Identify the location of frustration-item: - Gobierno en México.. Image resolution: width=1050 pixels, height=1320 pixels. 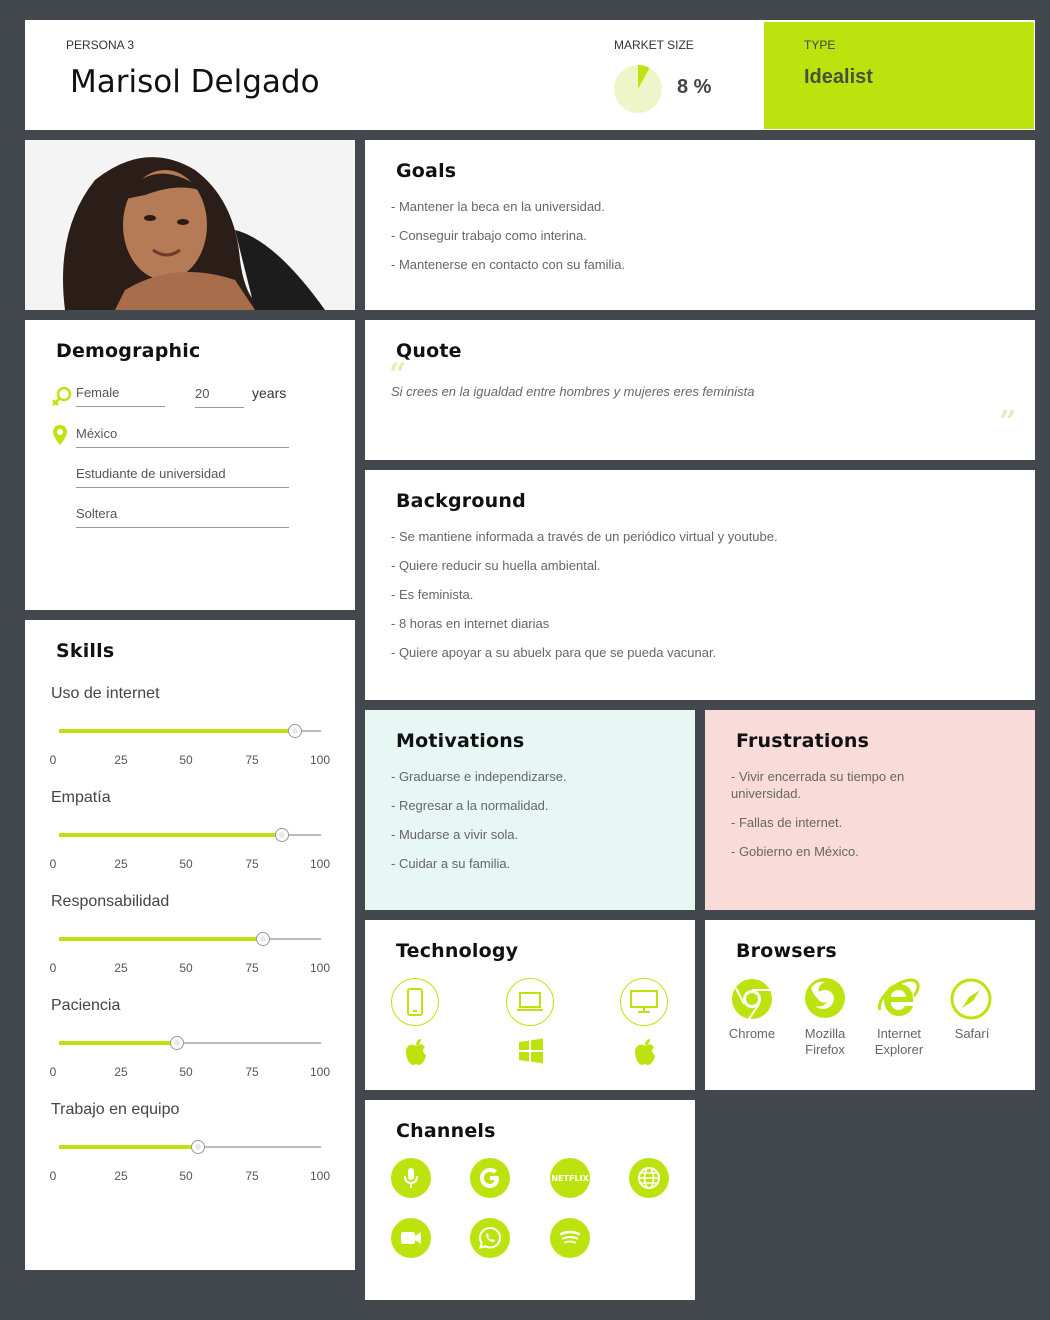
(795, 851).